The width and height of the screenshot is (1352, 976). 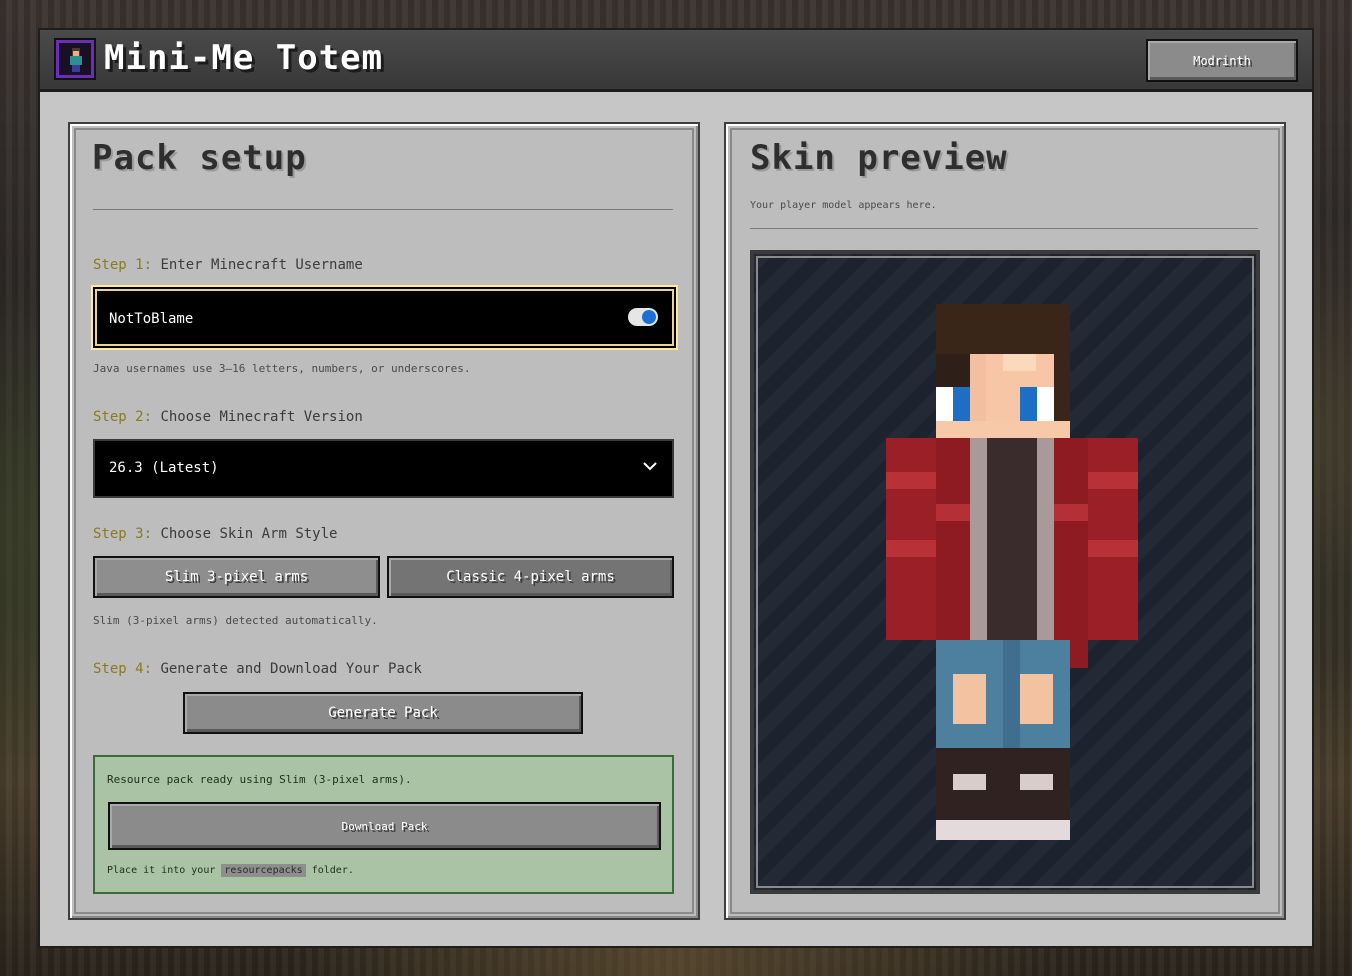 I want to click on slim-arms-button: Slim 3-pixel arms, so click(x=236, y=577).